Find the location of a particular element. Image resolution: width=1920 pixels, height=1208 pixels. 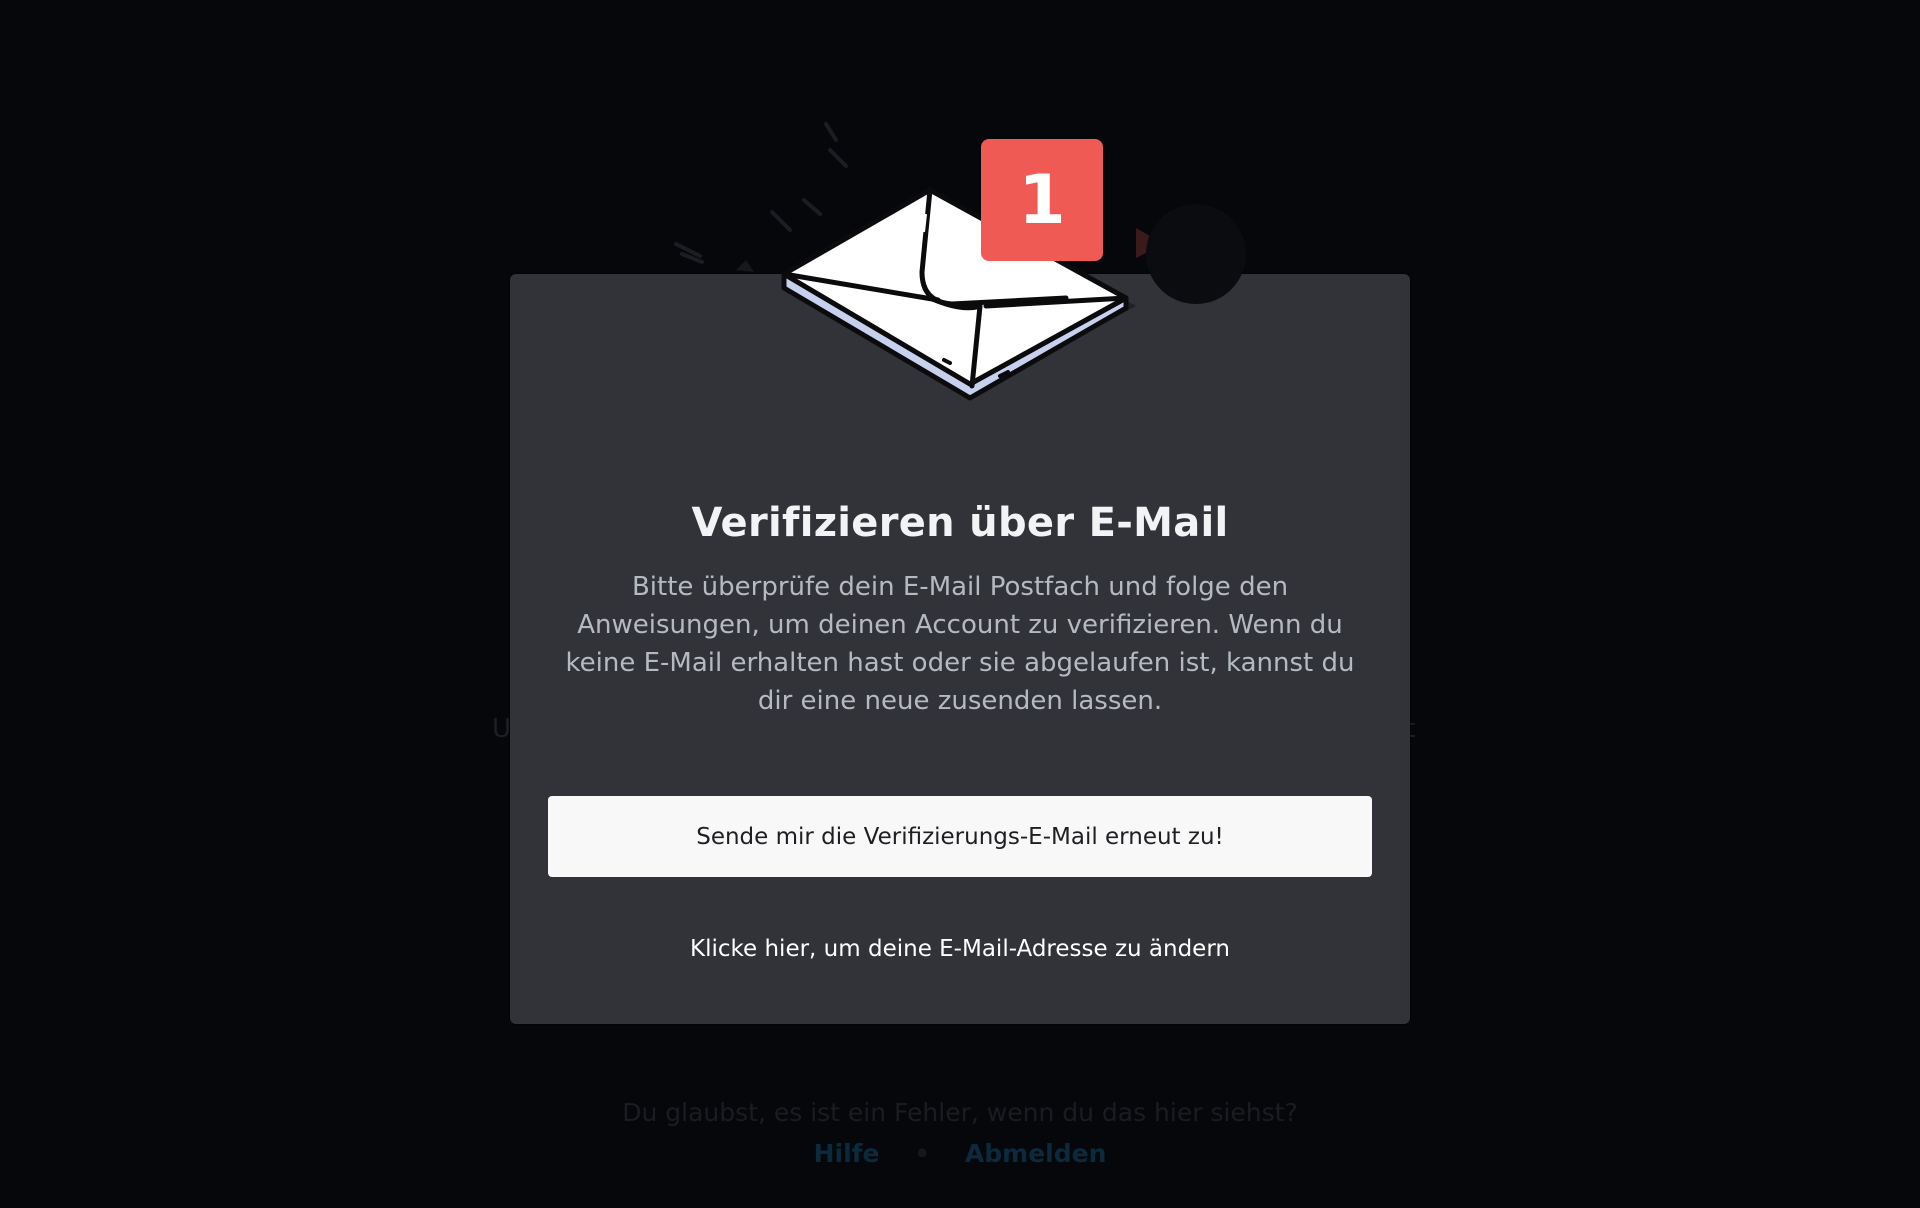

logout-link: Abmelden is located at coordinates (1035, 1153).